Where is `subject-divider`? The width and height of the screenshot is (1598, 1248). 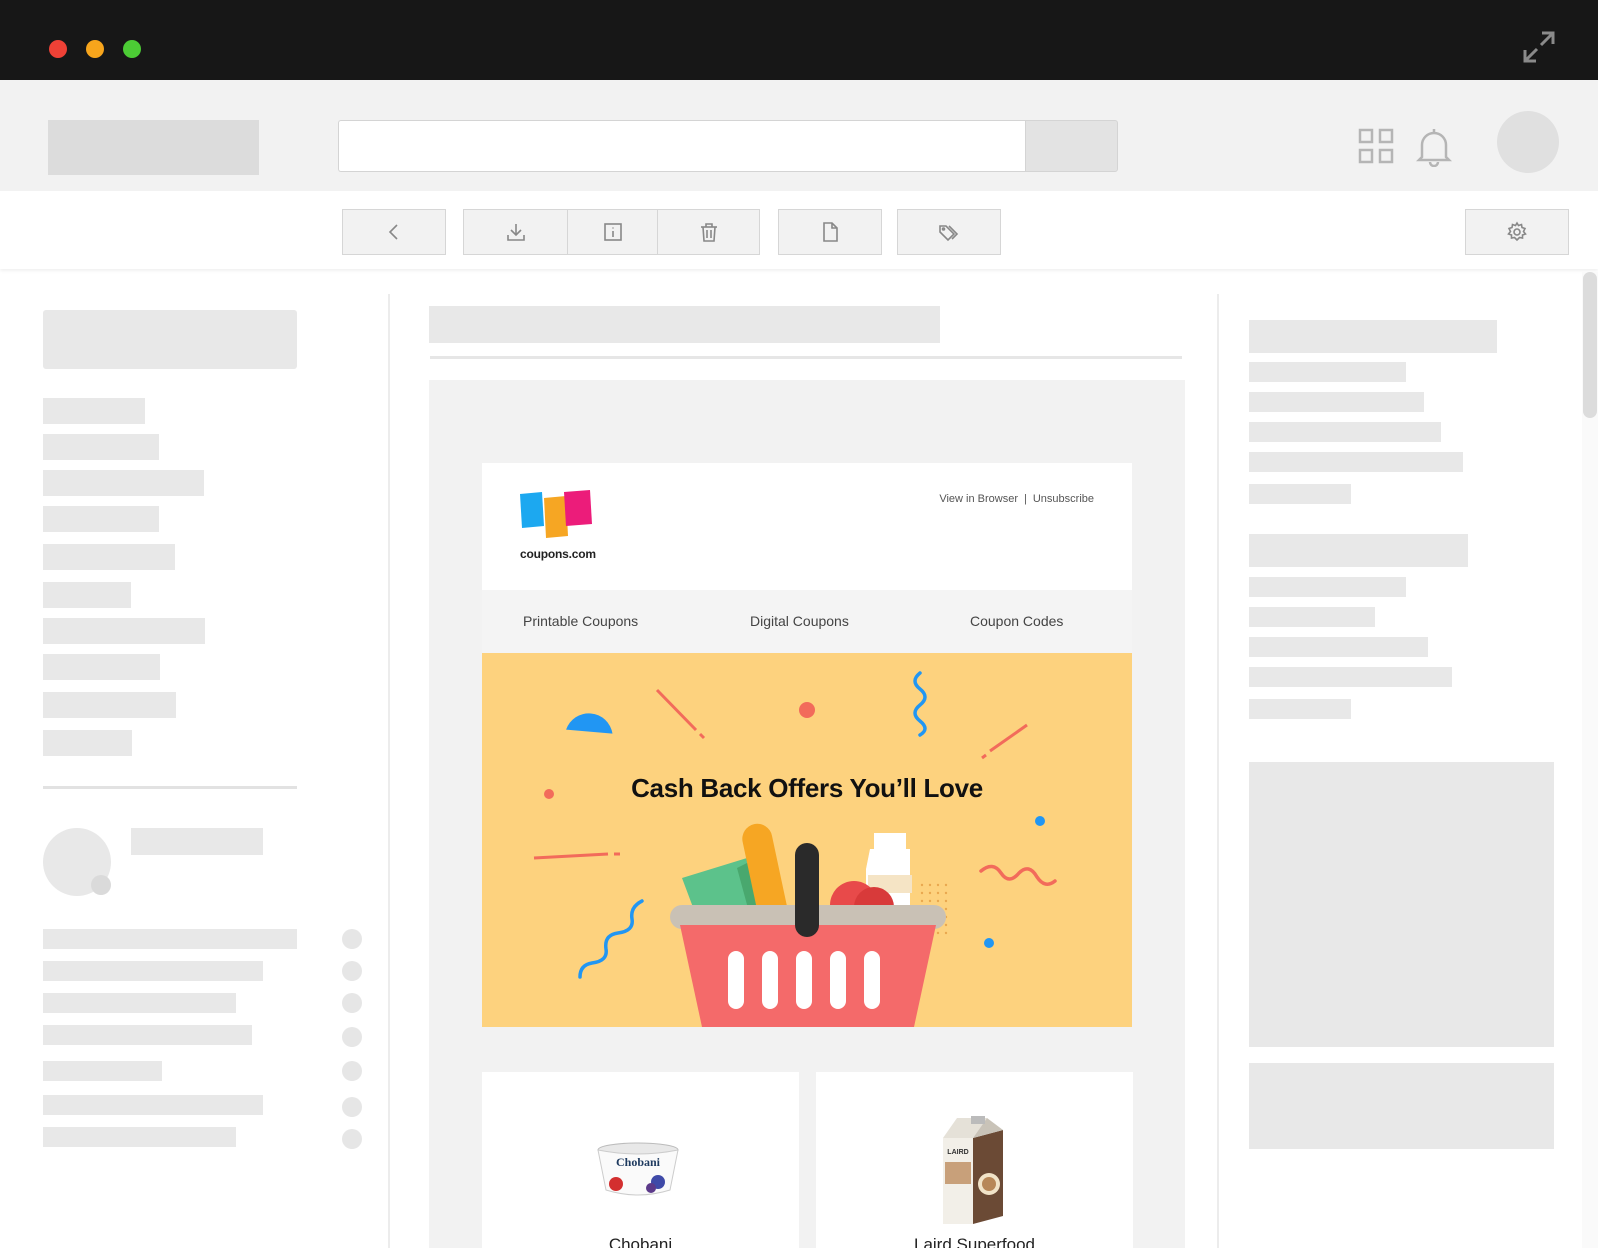 subject-divider is located at coordinates (806, 357).